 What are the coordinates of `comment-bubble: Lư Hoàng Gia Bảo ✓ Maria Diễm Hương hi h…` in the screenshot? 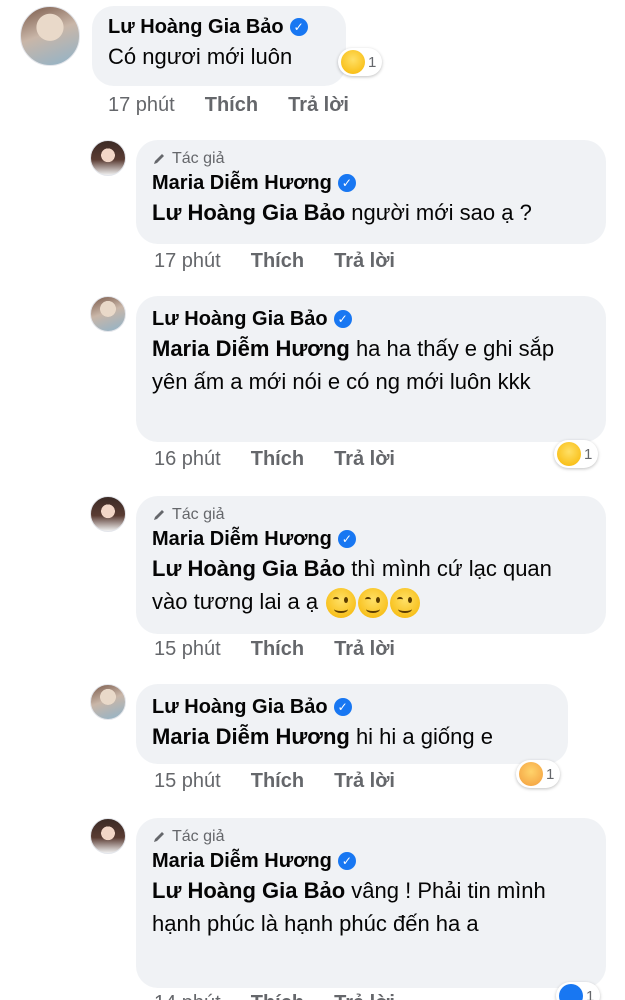 It's located at (352, 724).